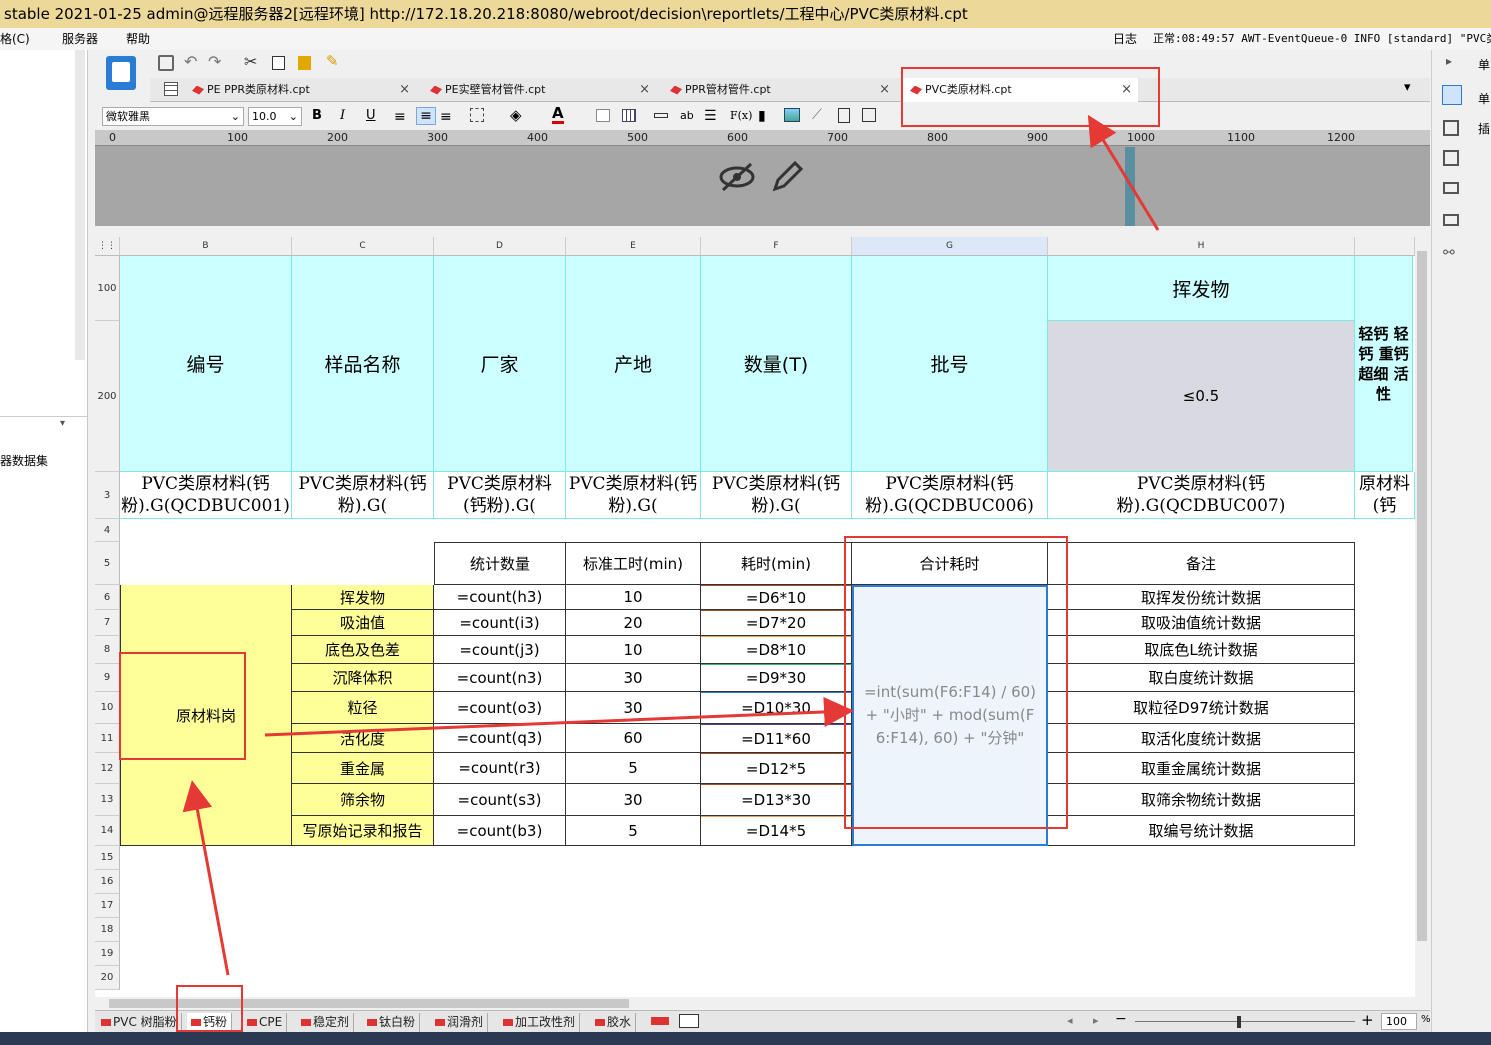 This screenshot has width=1491, height=1045. I want to click on row-header: 12, so click(107, 768).